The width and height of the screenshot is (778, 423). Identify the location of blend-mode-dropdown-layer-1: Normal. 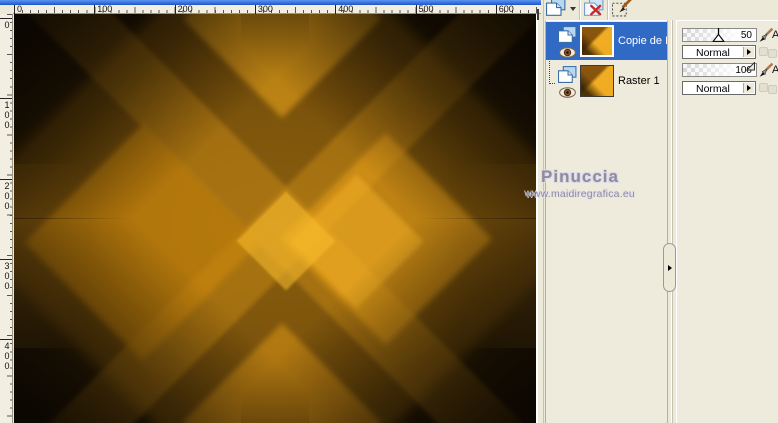
(719, 52).